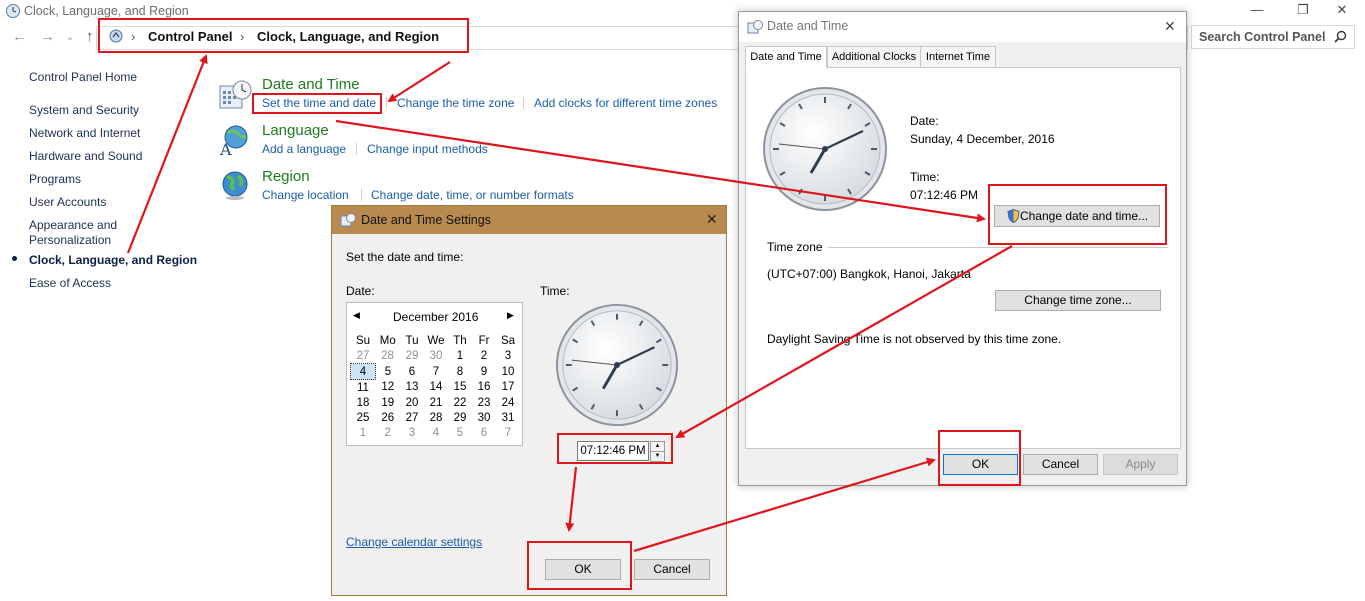 Image resolution: width=1365 pixels, height=601 pixels. I want to click on arrow-to-set-time-link, so click(419, 82).